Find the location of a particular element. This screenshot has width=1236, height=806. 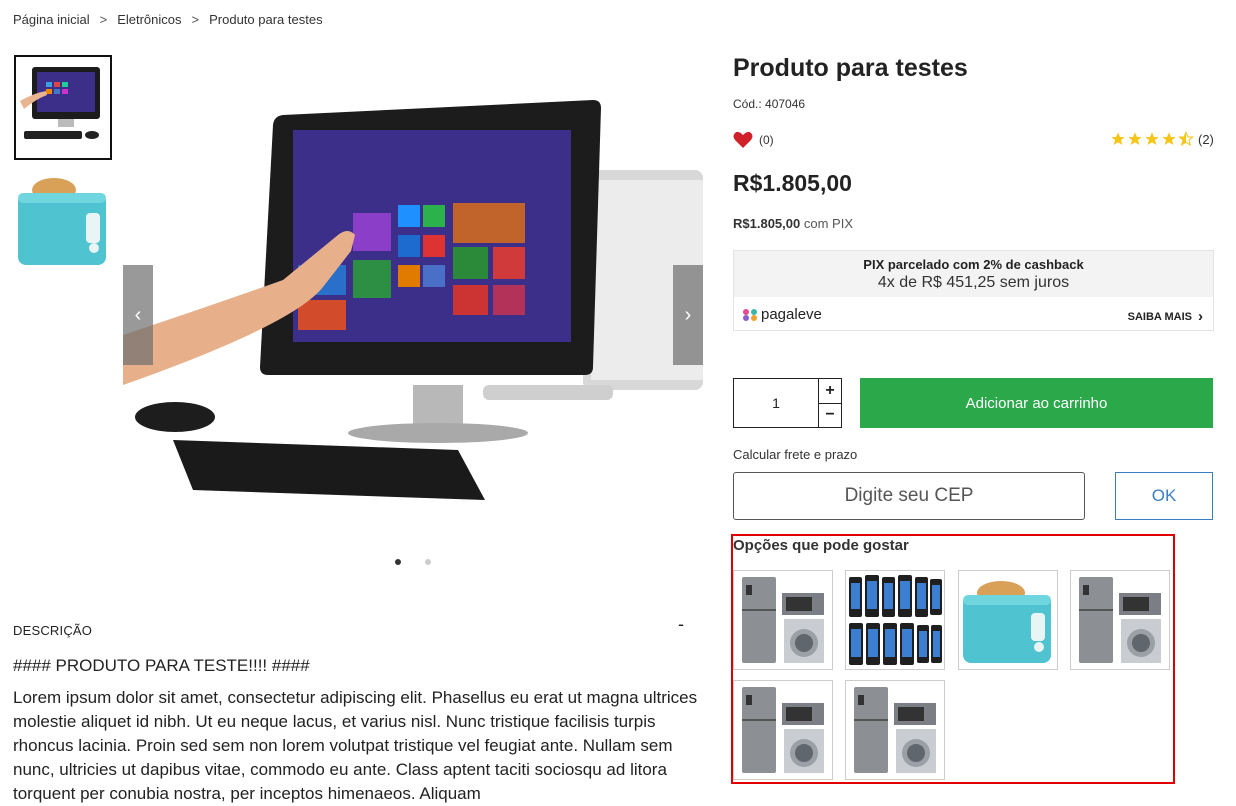

saiba-mais-link: SAIBA MAIS › is located at coordinates (1165, 316).